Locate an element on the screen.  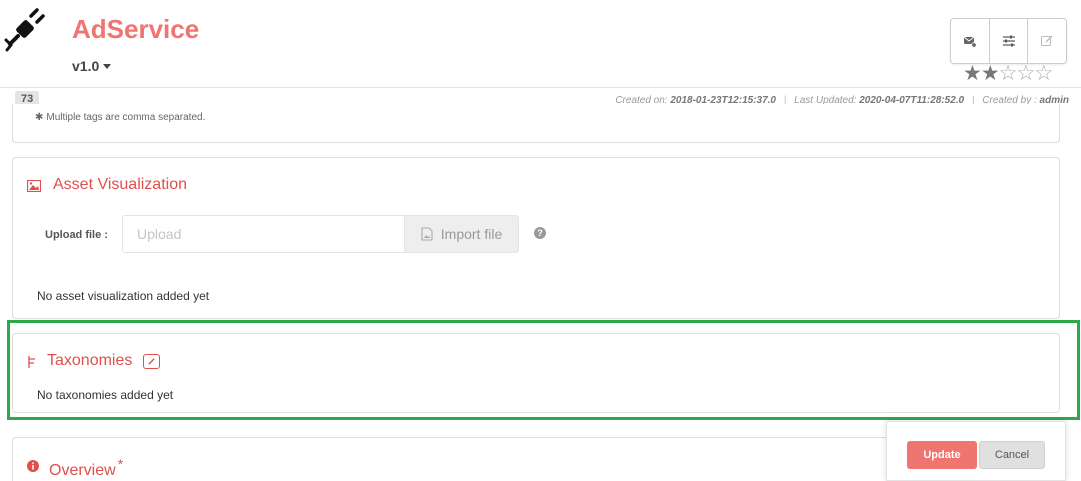
asterisk-icon: ✱ is located at coordinates (39, 117).